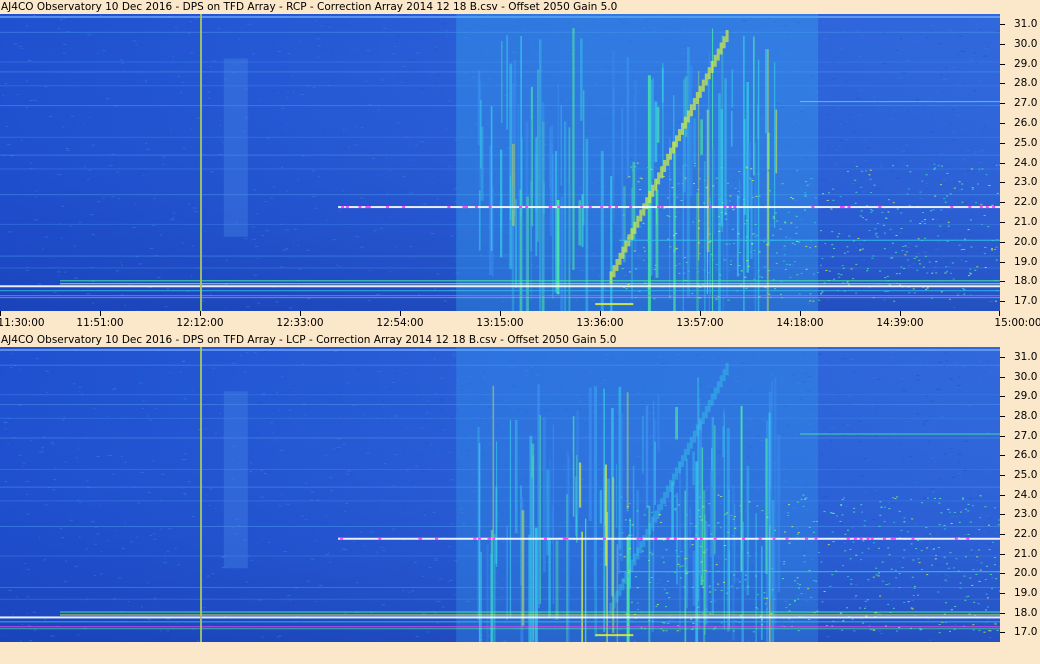 Image resolution: width=1040 pixels, height=664 pixels. I want to click on faint-column, so click(235, 480).